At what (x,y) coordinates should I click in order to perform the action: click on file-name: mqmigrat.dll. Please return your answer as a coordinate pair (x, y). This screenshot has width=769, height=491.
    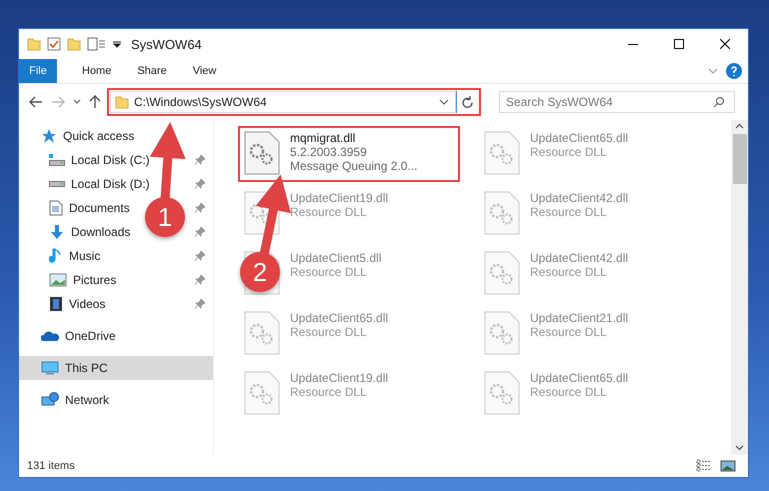
    Looking at the image, I should click on (354, 138).